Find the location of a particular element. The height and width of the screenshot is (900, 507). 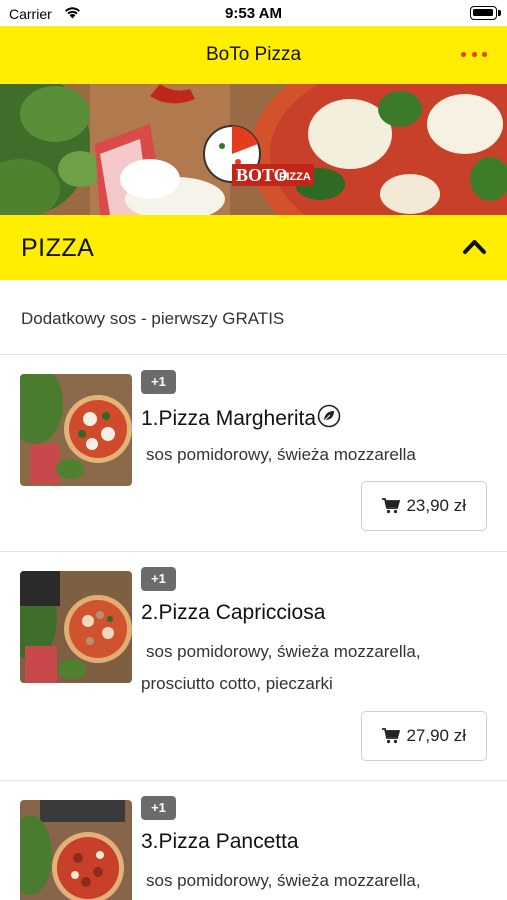

item-name: 2.Pizza Capricciosa is located at coordinates (233, 612).